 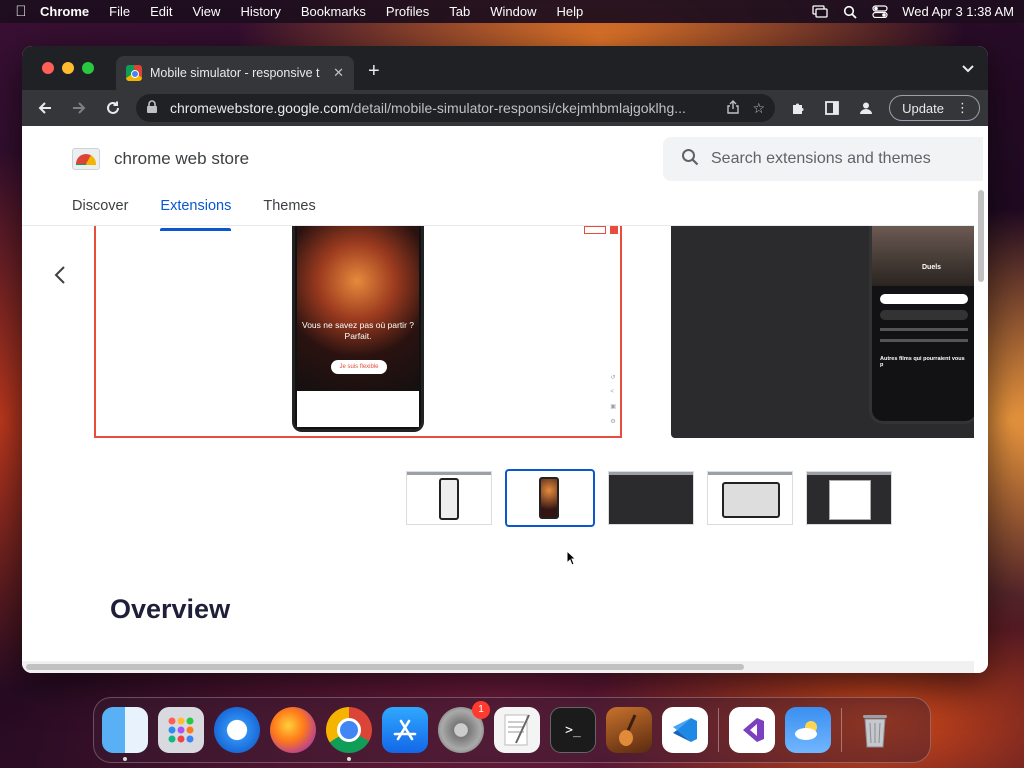 What do you see at coordinates (968, 69) in the screenshot?
I see `tab-search-chevron-icon` at bounding box center [968, 69].